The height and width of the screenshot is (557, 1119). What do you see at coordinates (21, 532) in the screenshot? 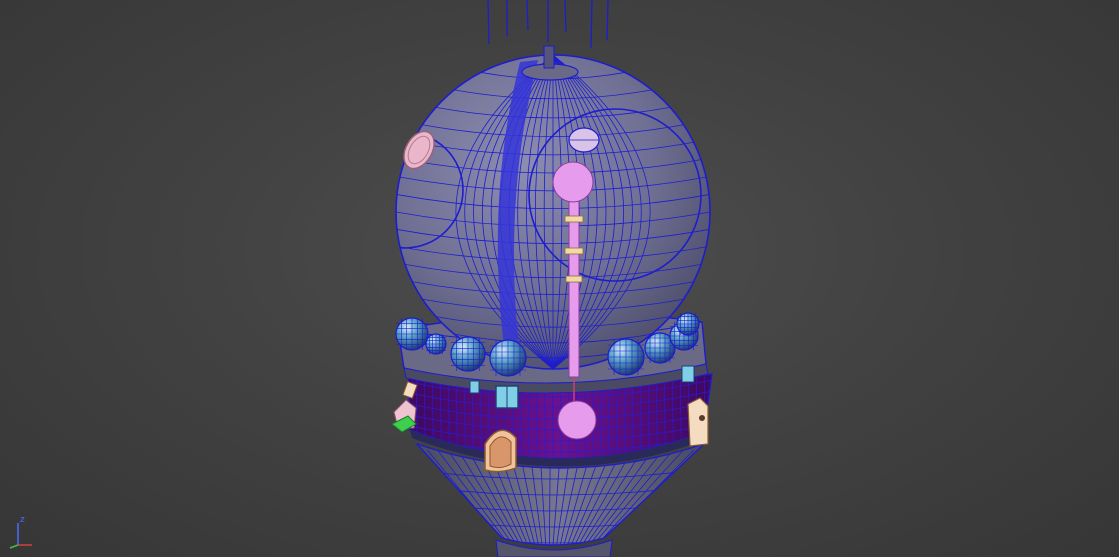
I see `axis-gizmo: z` at bounding box center [21, 532].